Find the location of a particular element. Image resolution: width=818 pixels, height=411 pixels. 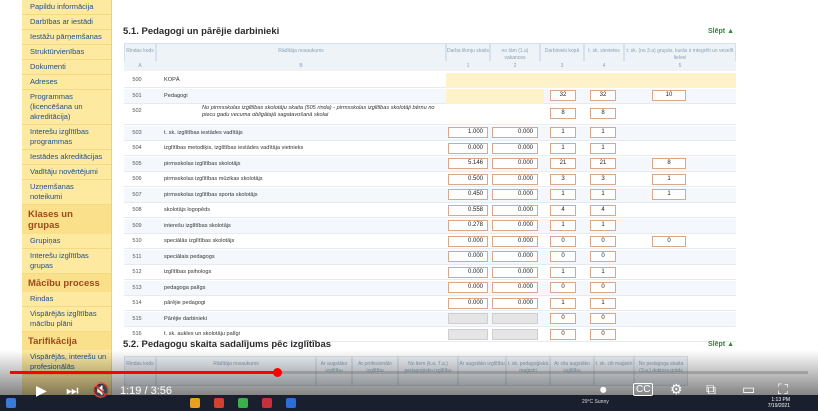

cell-input-c3: 3 is located at coordinates (563, 179).